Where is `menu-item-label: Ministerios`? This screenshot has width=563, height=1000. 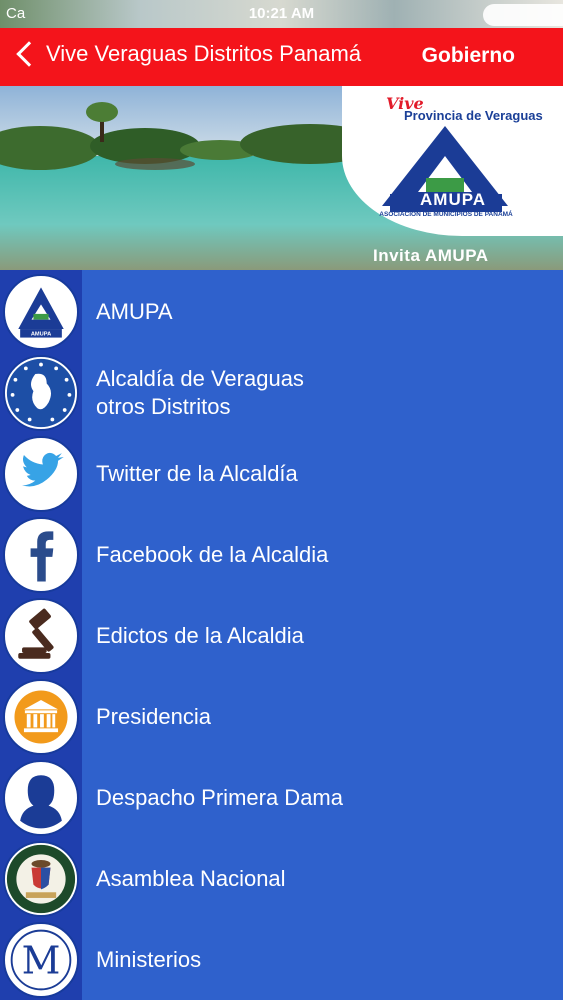
menu-item-label: Ministerios is located at coordinates (149, 959).